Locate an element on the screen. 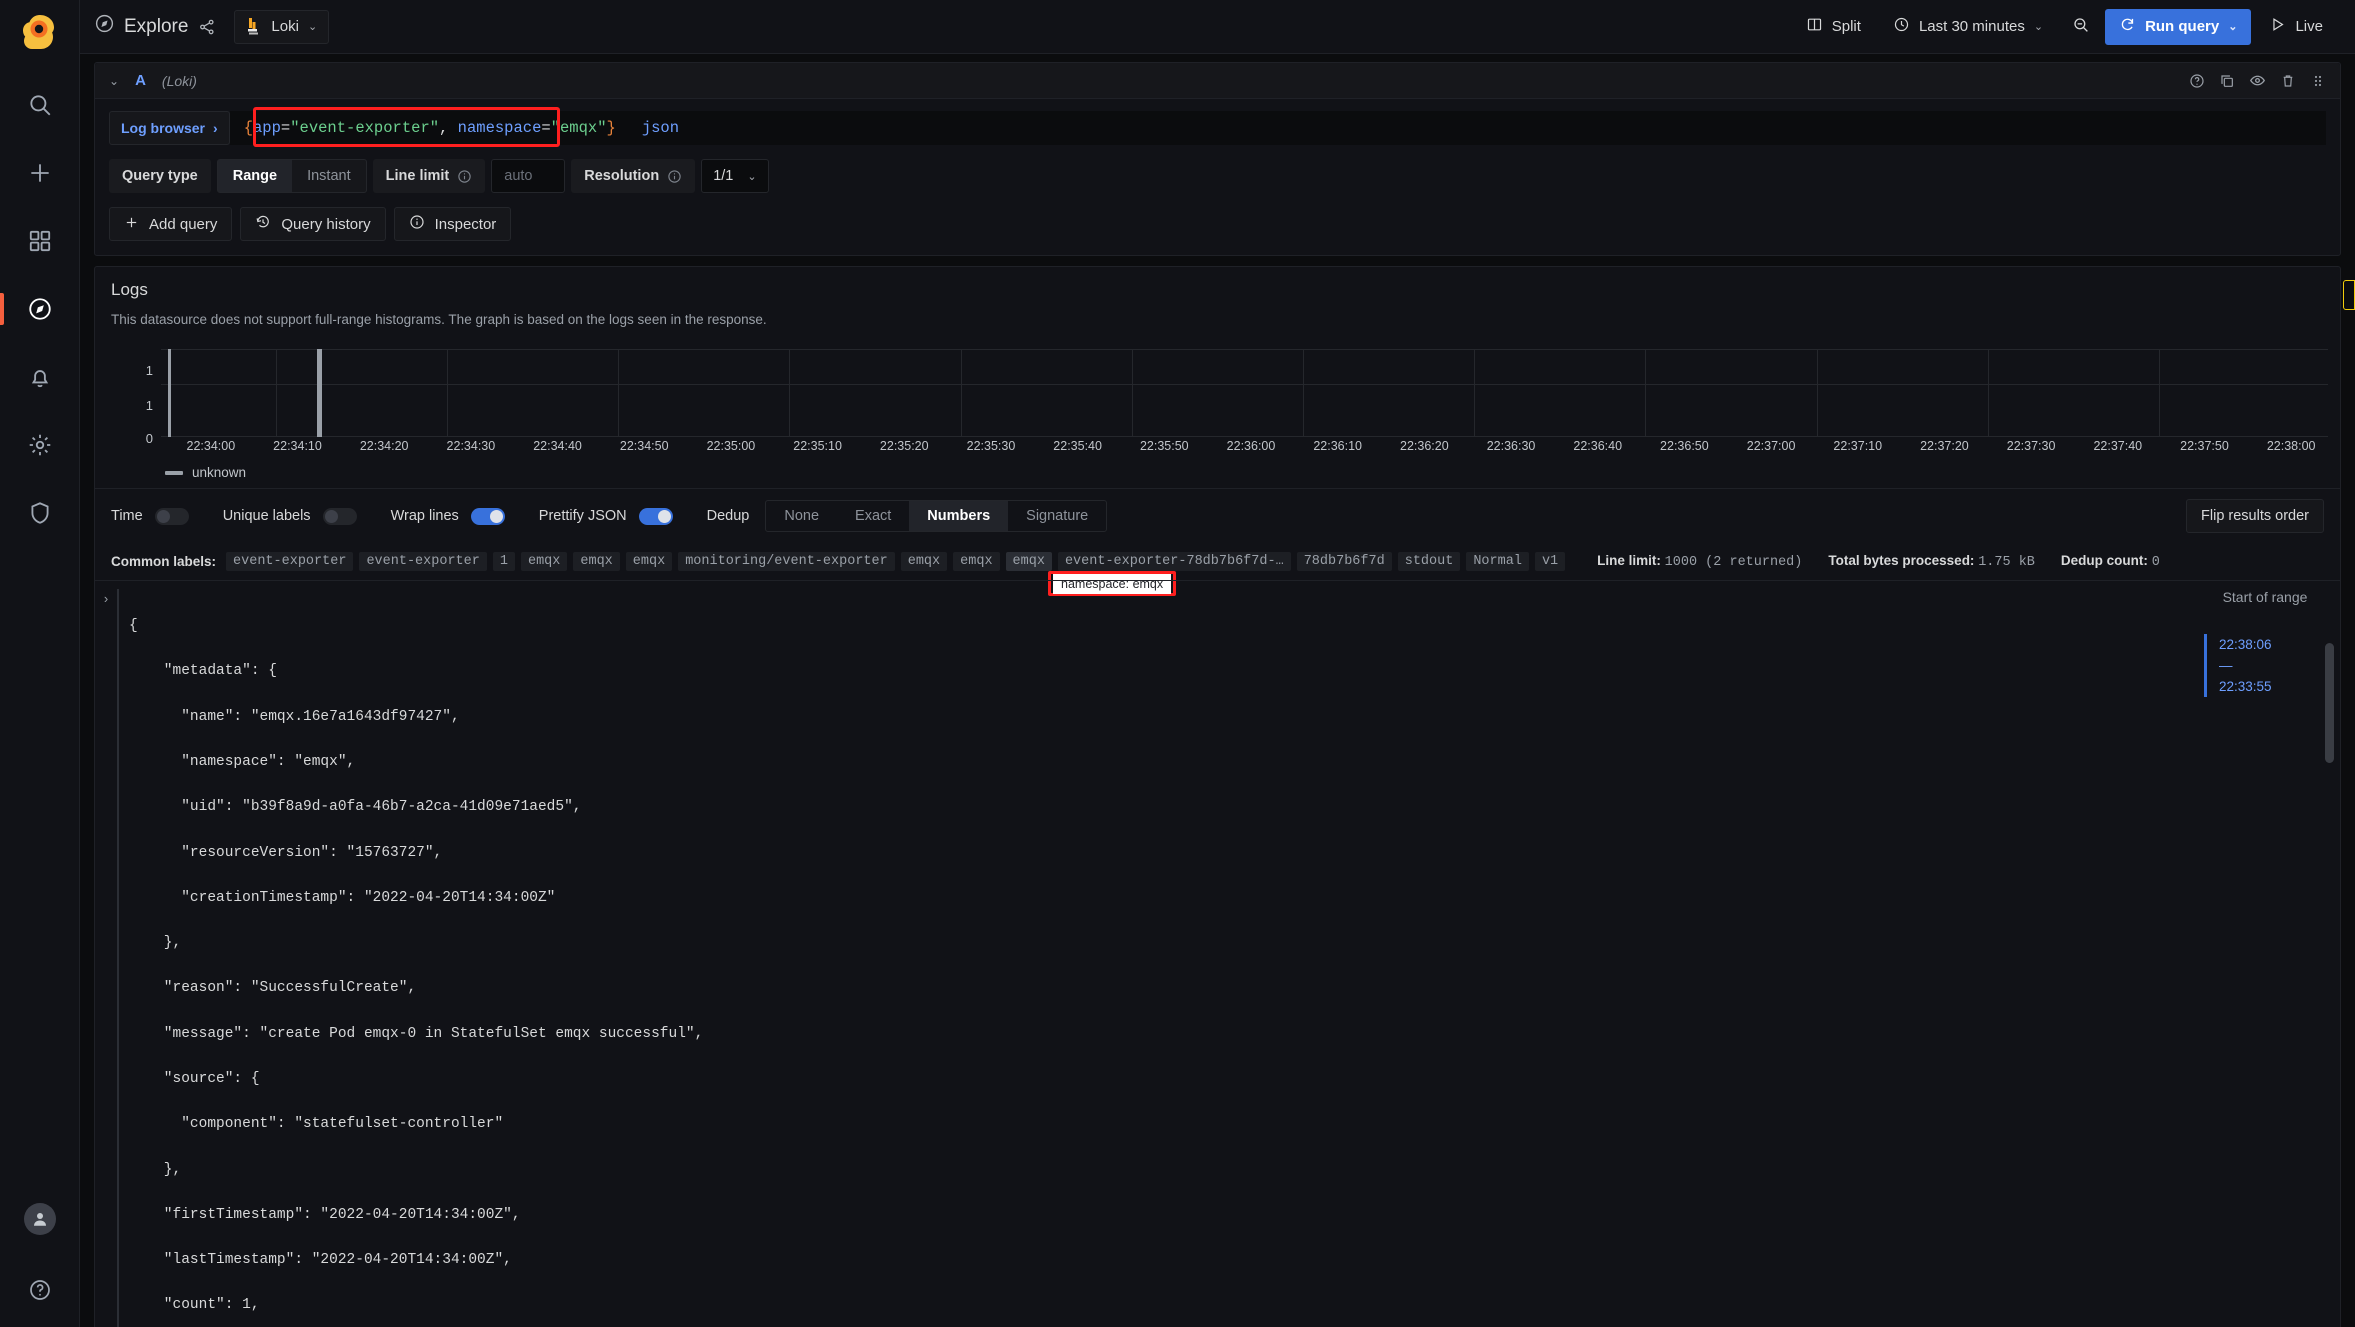 Image resolution: width=2355 pixels, height=1327 pixels. dedup-option-exact: Exact is located at coordinates (873, 516).